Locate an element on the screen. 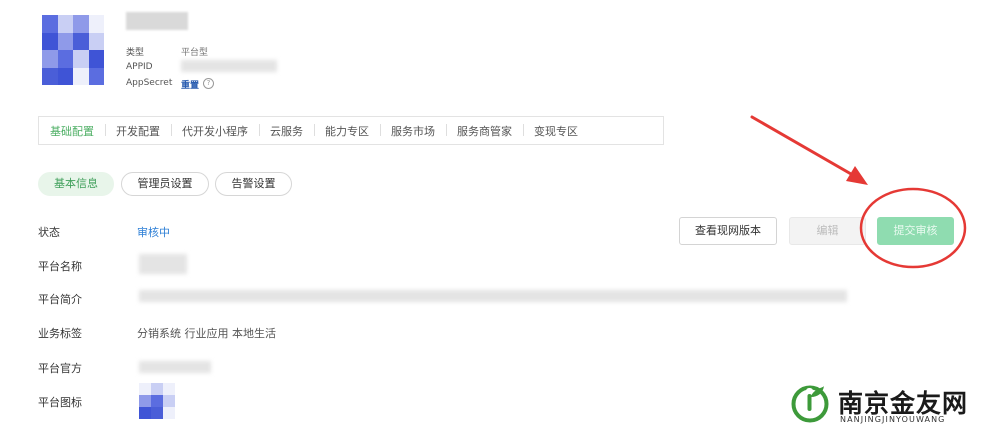  appid-label: APPID is located at coordinates (139, 67).